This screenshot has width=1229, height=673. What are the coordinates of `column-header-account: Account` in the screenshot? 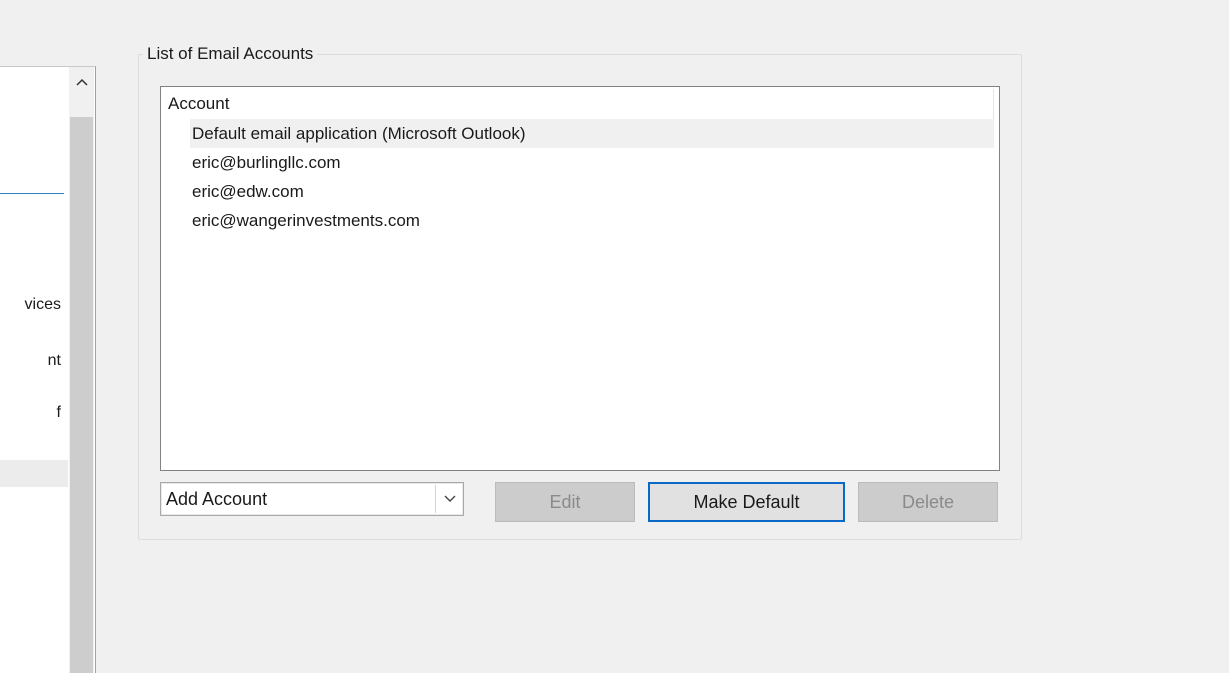 It's located at (198, 104).